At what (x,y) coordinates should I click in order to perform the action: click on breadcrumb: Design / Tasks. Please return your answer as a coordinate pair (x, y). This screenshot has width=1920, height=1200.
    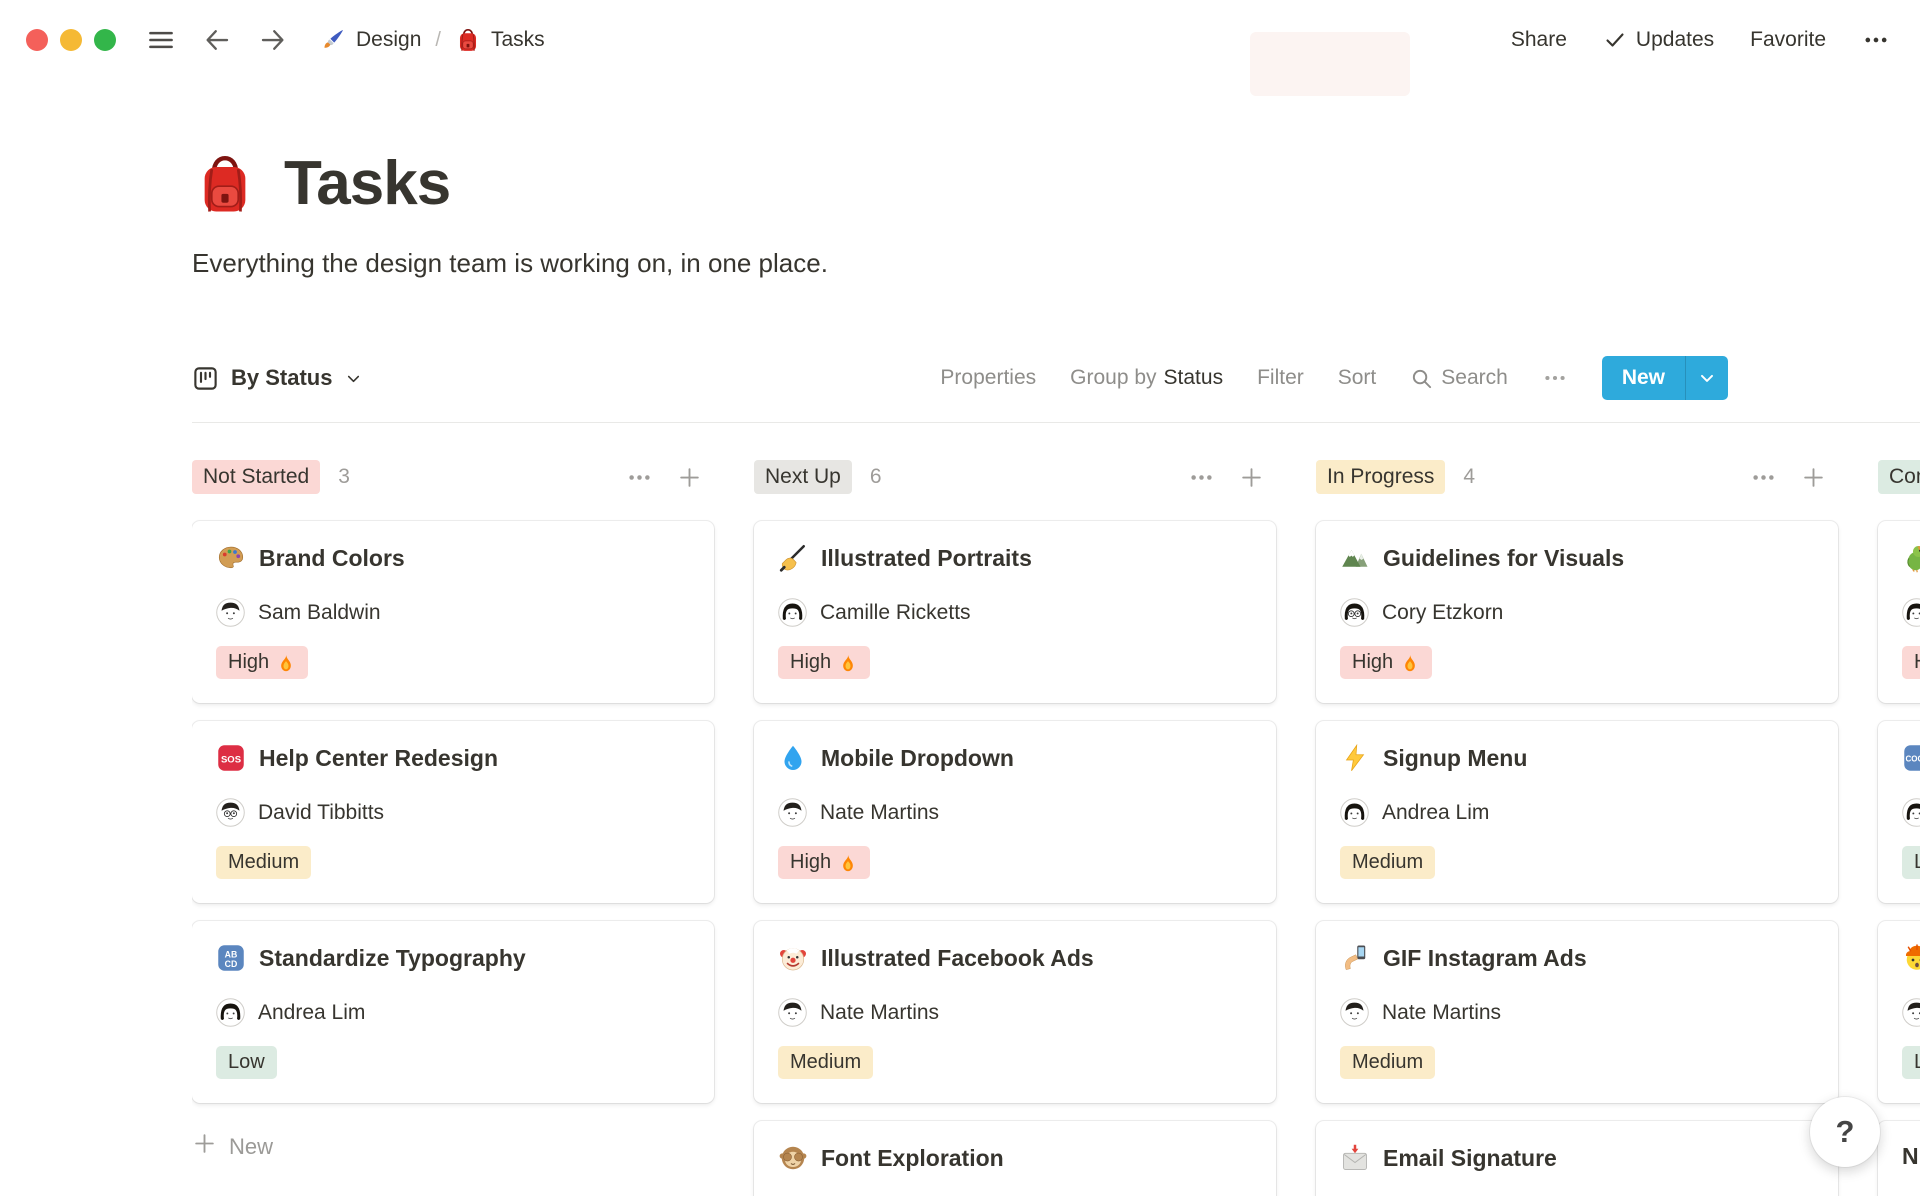
    Looking at the image, I should click on (432, 40).